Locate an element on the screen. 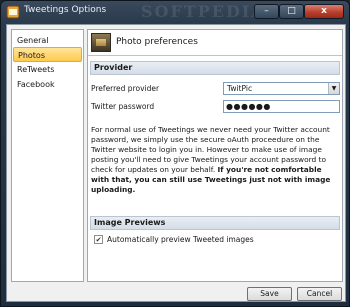  panel-title: Photo preferences is located at coordinates (157, 42).